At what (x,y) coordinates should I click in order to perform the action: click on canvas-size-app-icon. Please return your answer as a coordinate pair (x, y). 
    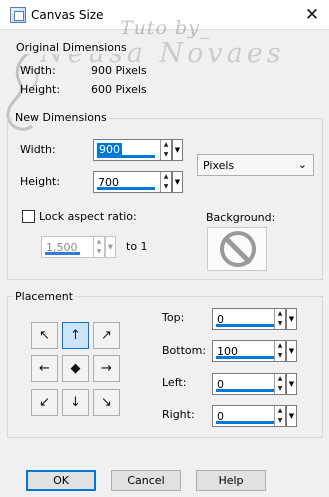
    Looking at the image, I should click on (18, 15).